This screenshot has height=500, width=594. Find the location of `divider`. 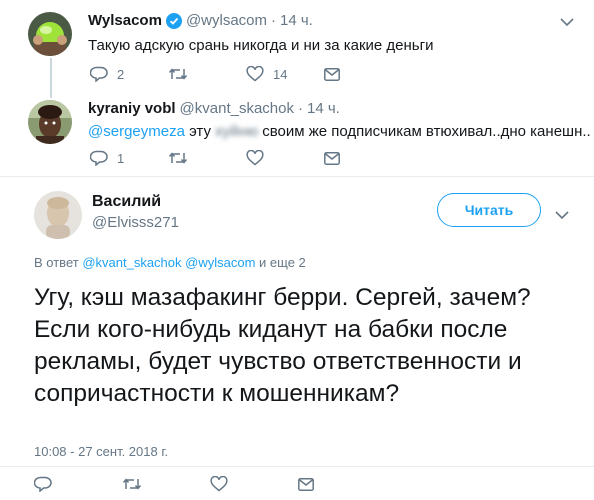

divider is located at coordinates (297, 466).